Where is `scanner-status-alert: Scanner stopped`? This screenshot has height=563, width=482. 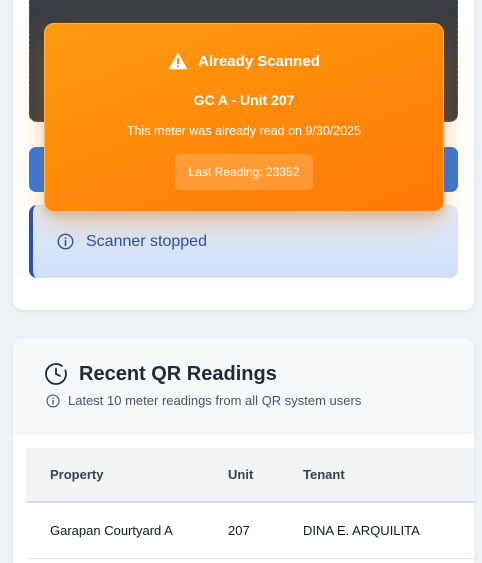 scanner-status-alert: Scanner stopped is located at coordinates (243, 241).